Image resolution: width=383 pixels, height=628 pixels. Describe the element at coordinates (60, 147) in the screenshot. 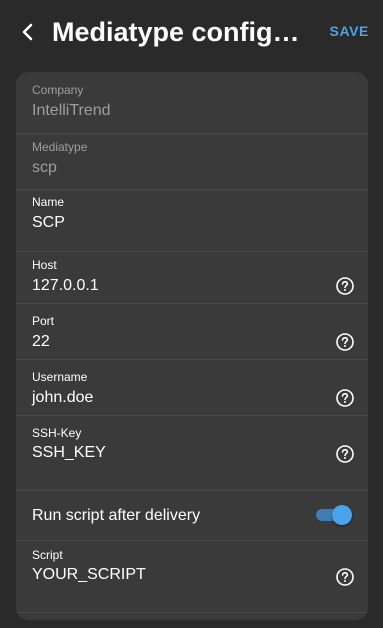

I see `mediatype-label: Mediatype` at that location.